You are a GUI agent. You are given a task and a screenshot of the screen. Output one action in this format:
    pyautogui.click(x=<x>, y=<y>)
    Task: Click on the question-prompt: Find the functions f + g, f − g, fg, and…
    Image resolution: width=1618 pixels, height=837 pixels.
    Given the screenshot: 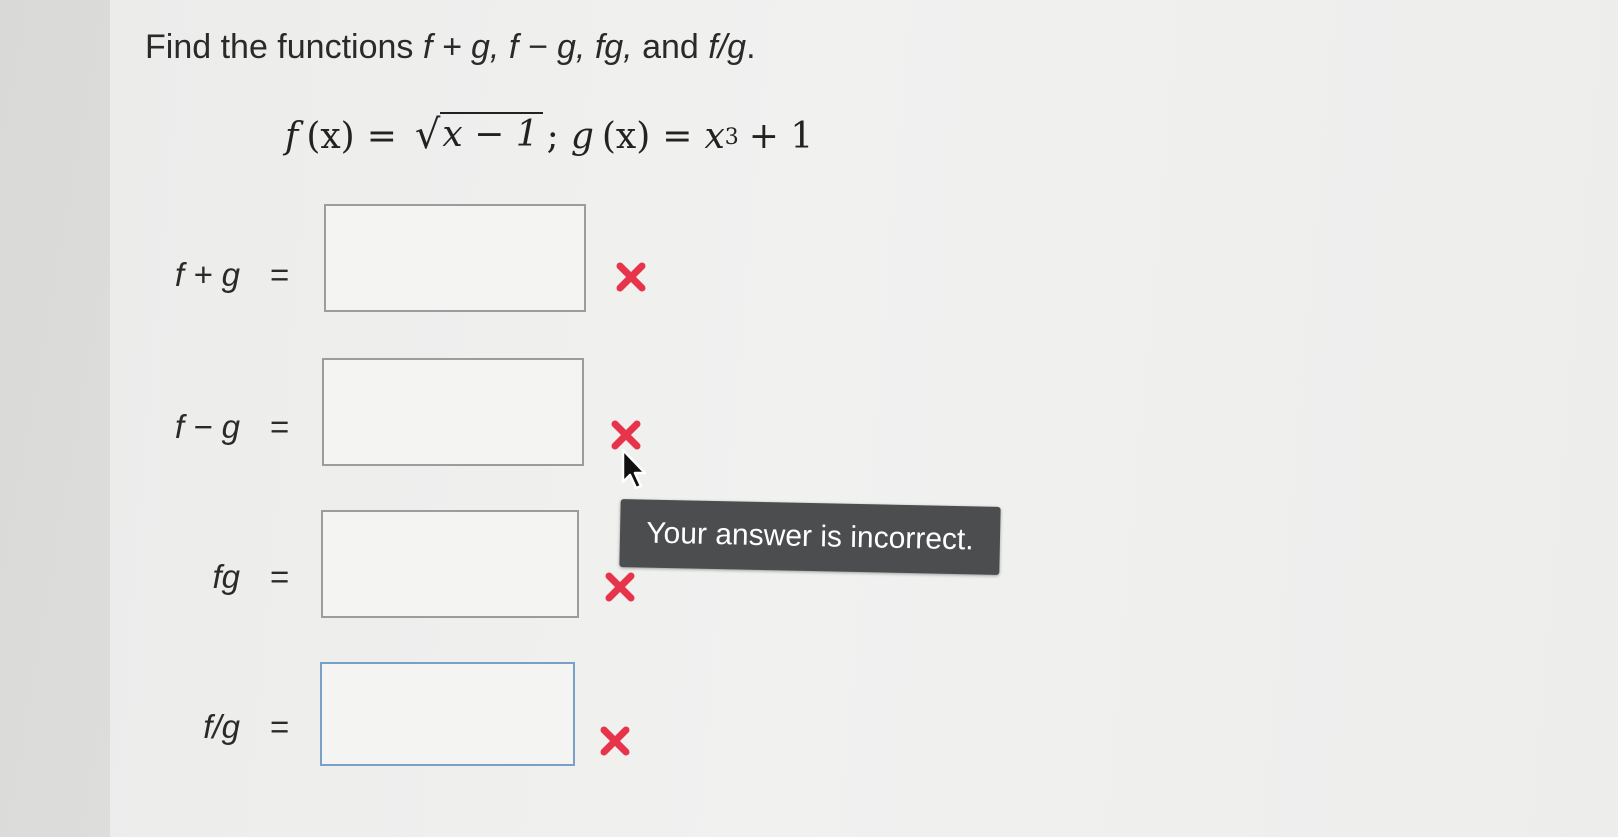 What is the action you would take?
    pyautogui.click(x=450, y=47)
    